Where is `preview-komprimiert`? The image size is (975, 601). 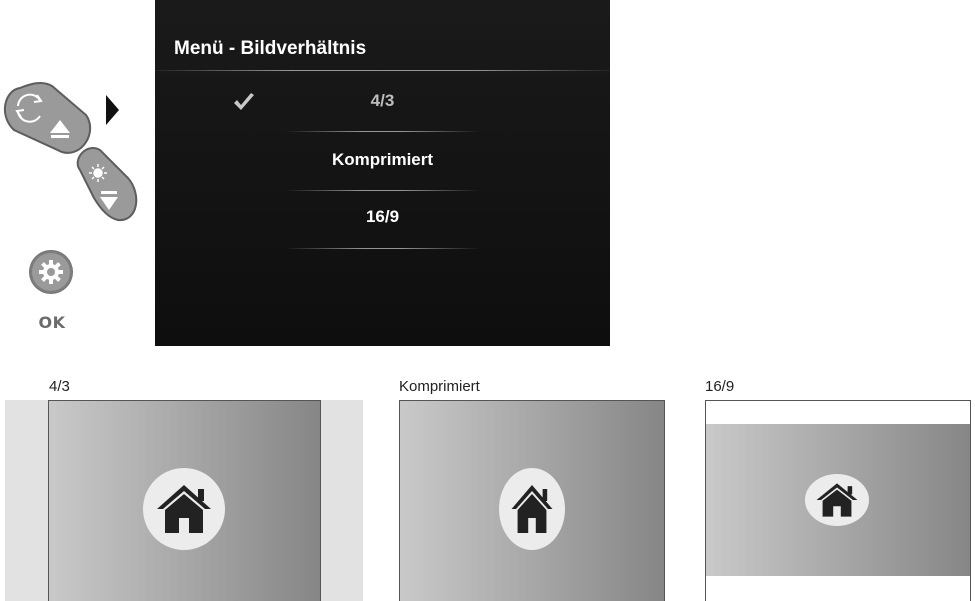 preview-komprimiert is located at coordinates (532, 500).